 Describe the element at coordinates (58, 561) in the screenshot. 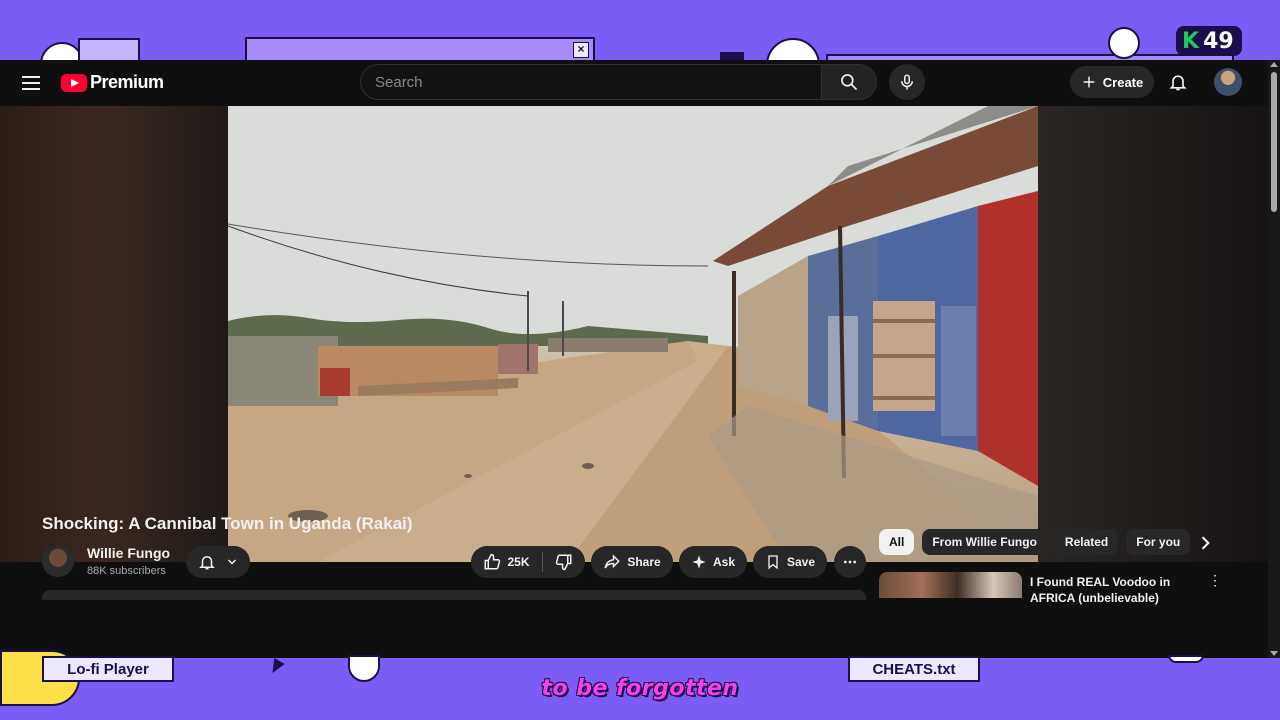

I see `channel-avatar` at that location.